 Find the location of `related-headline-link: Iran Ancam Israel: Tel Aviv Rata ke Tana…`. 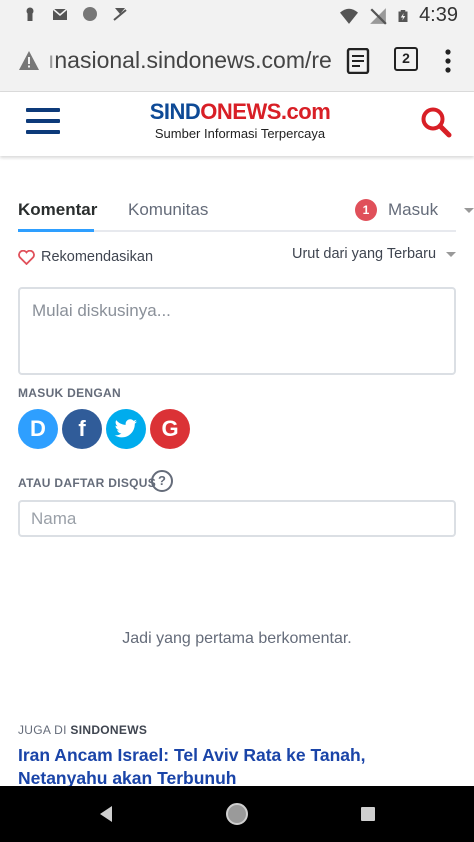

related-headline-link: Iran Ancam Israel: Tel Aviv Rata ke Tana… is located at coordinates (238, 767).